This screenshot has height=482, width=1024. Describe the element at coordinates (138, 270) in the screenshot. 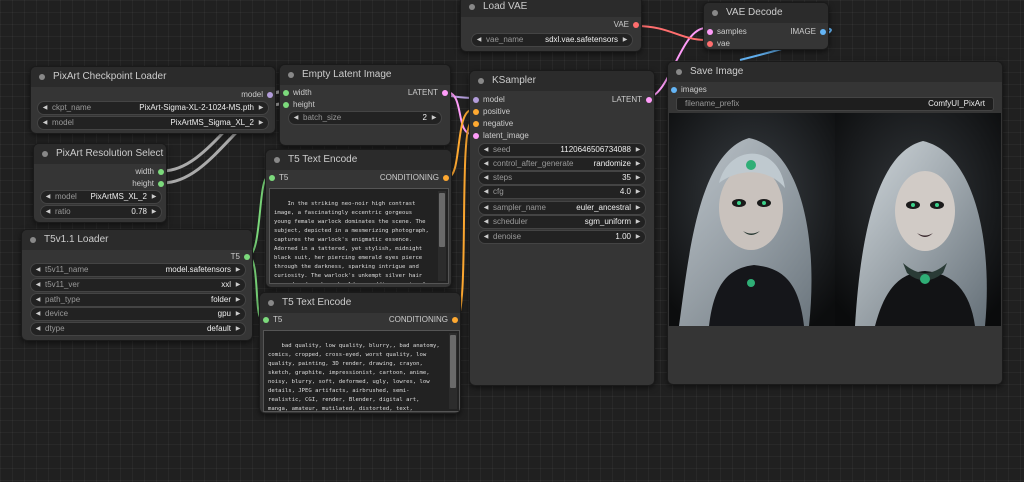

I see `t5v11-name-combo: ◀ t5v11_name model.safetensors ▶` at that location.